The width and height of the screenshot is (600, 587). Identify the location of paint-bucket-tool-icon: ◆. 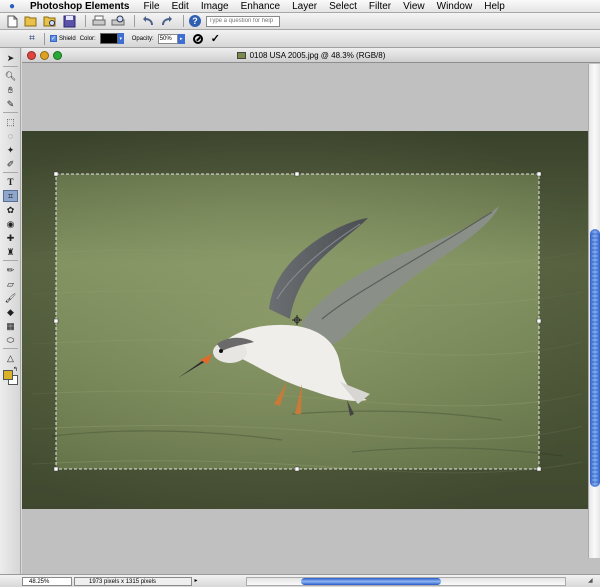
(10, 312).